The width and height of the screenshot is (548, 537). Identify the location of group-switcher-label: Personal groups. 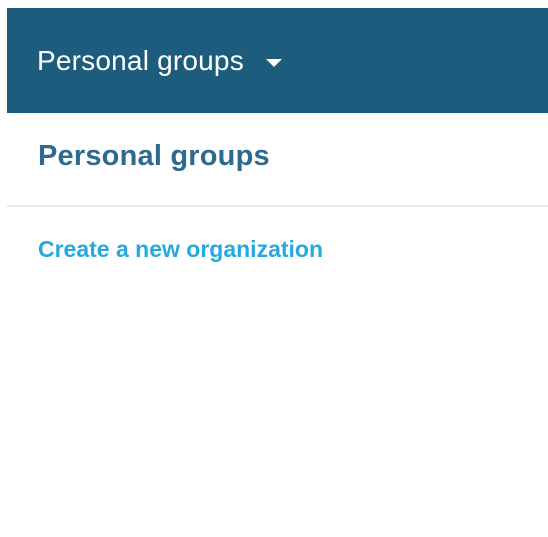
(140, 60).